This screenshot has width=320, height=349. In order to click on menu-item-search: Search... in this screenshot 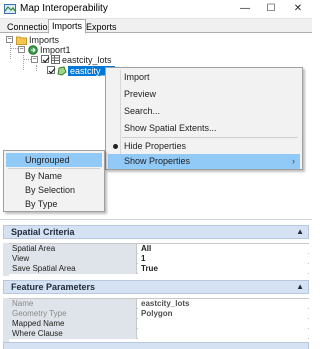, I will do `click(204, 111)`.